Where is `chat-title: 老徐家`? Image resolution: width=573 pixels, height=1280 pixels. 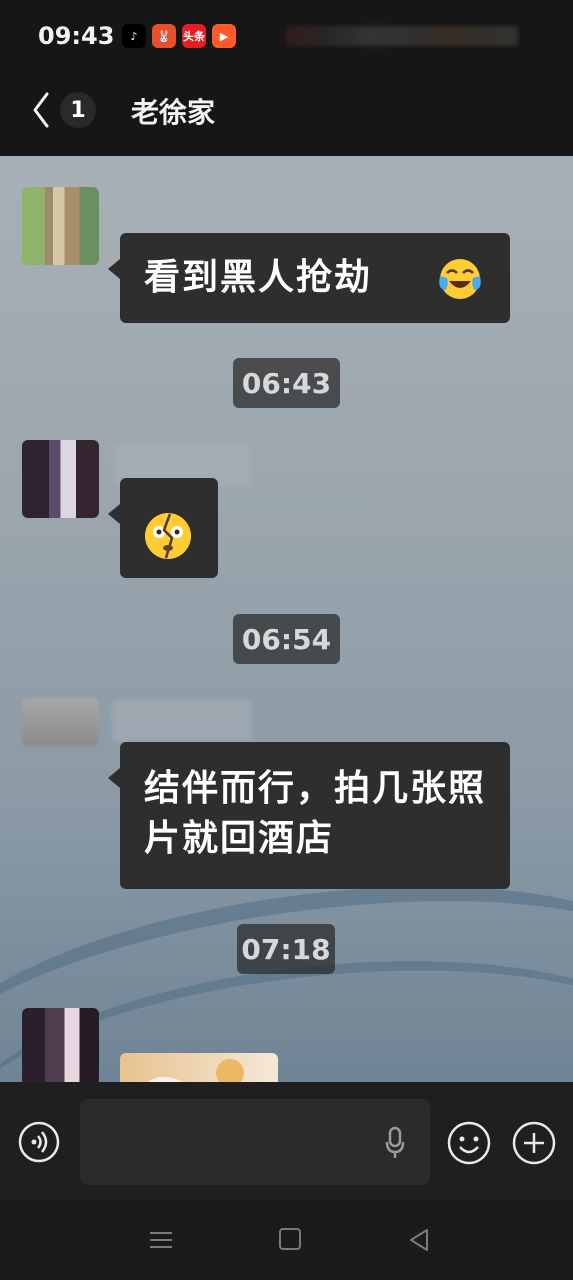 chat-title: 老徐家 is located at coordinates (173, 111).